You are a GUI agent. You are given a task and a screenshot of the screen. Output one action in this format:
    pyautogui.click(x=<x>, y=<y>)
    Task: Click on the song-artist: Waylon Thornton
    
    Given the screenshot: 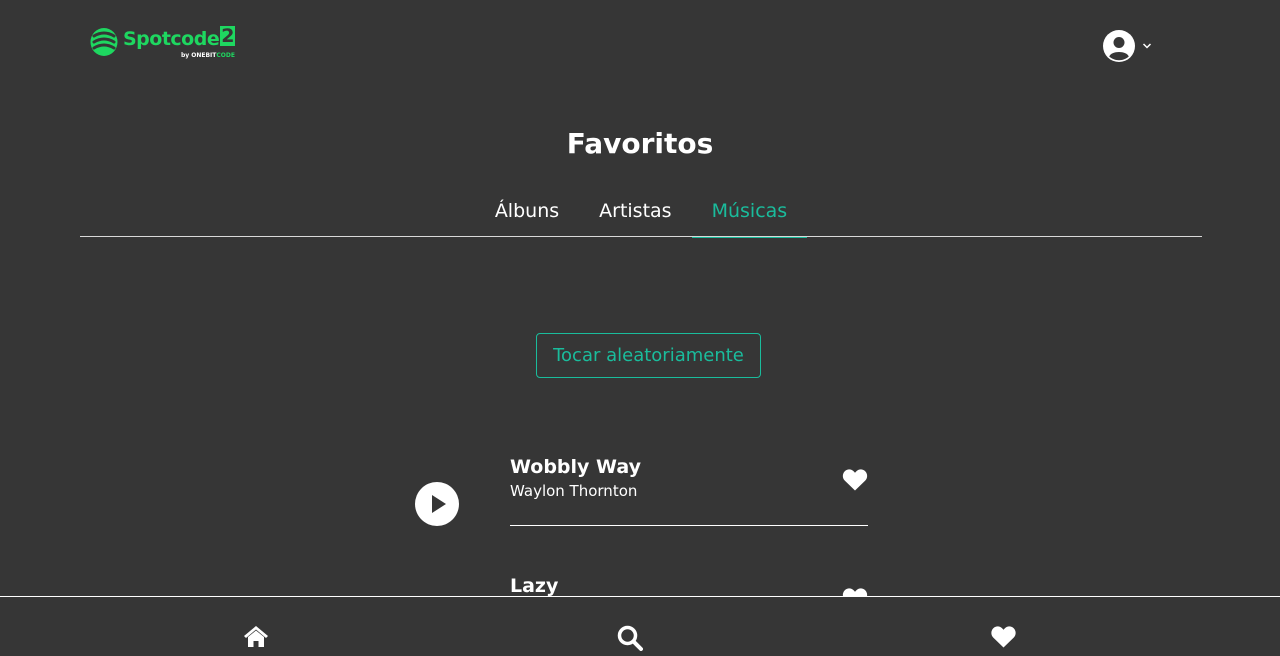 What is the action you would take?
    pyautogui.click(x=574, y=491)
    